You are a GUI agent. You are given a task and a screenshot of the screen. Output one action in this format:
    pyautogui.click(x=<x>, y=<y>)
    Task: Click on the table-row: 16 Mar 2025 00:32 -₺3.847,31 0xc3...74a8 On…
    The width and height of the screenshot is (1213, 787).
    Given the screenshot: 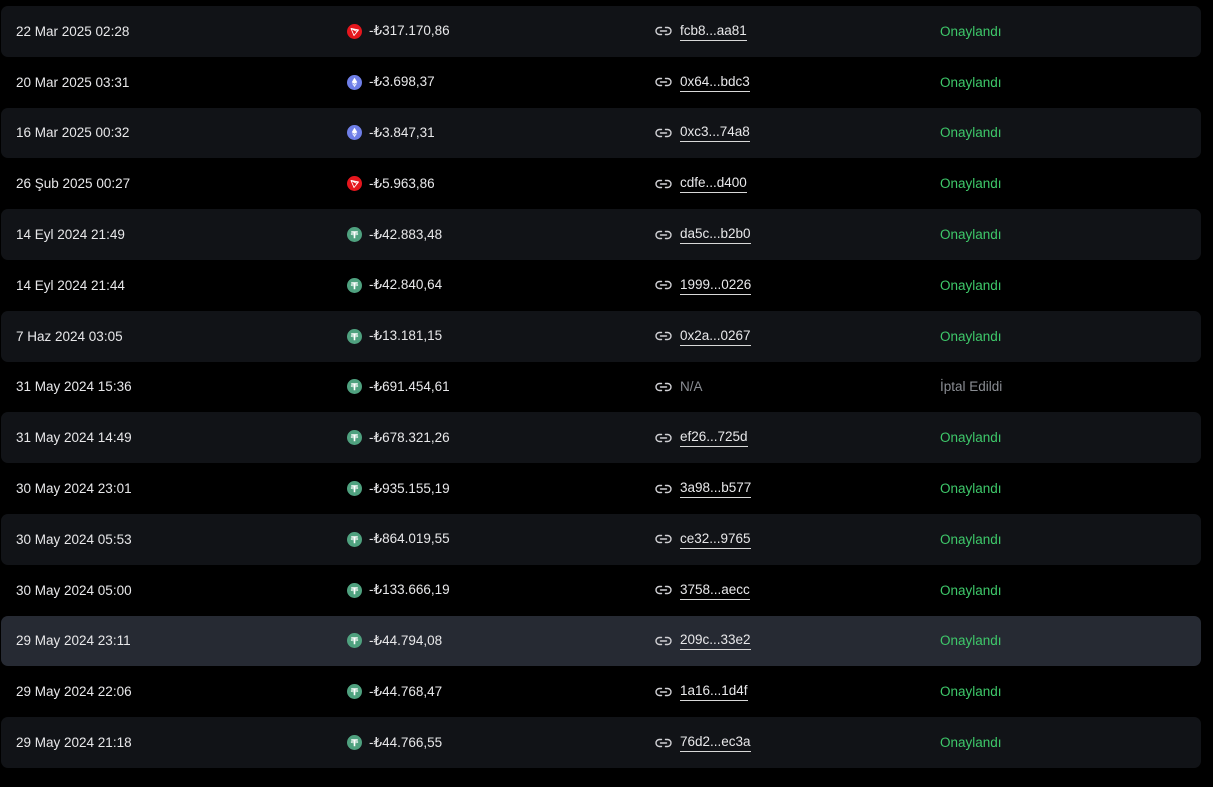 What is the action you would take?
    pyautogui.click(x=601, y=133)
    